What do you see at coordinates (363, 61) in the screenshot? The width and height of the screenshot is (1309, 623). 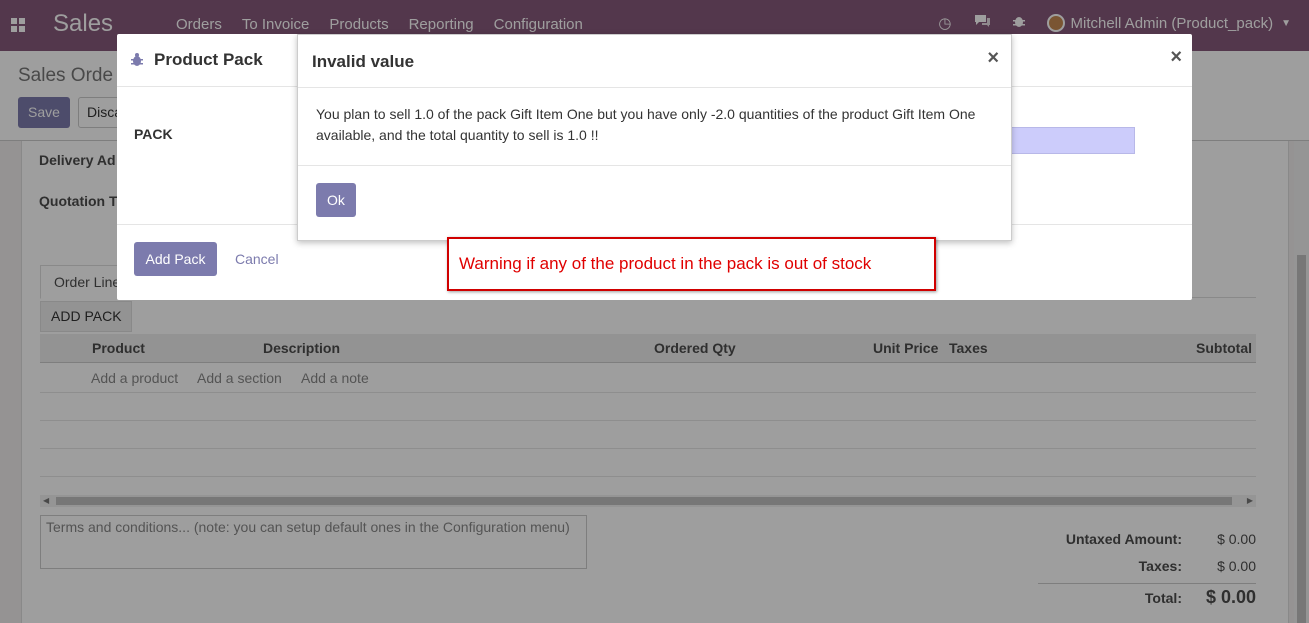 I see `dialog-title: Invalid value` at bounding box center [363, 61].